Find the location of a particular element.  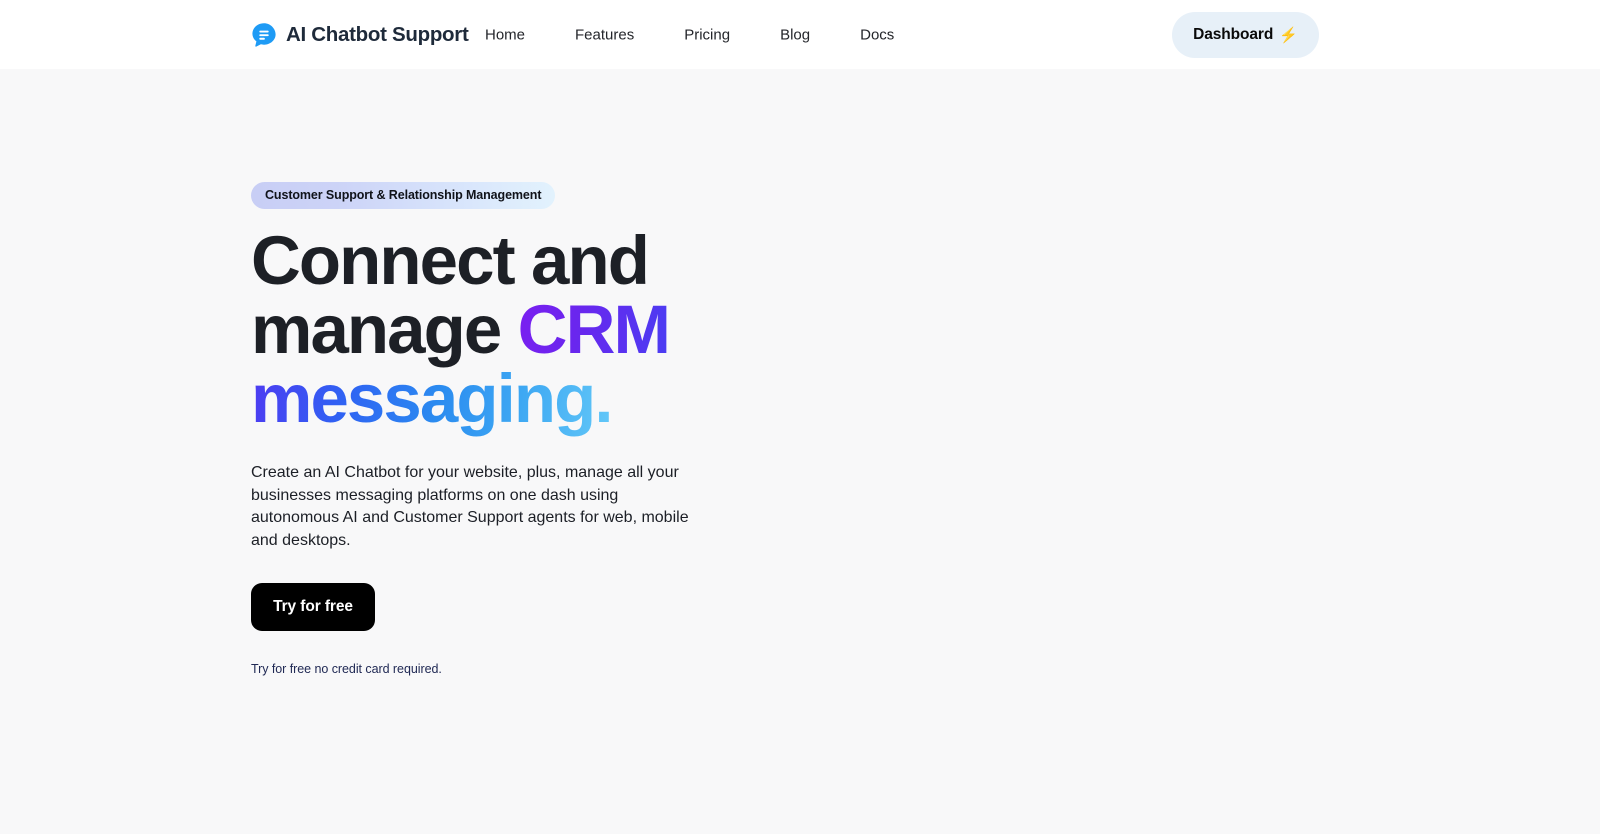

page-title: Connect and manage CRM messaging. is located at coordinates (461, 329).